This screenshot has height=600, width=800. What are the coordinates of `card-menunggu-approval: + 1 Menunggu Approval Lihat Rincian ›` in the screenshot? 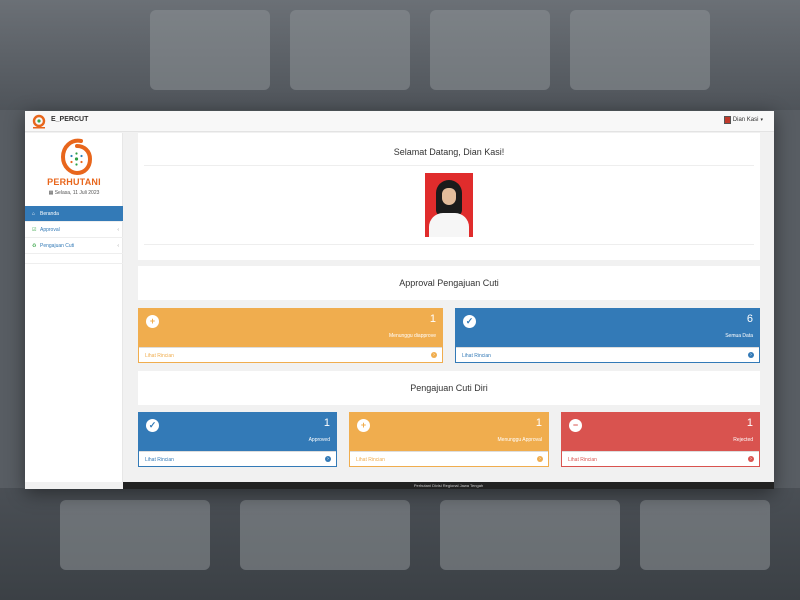 It's located at (449, 439).